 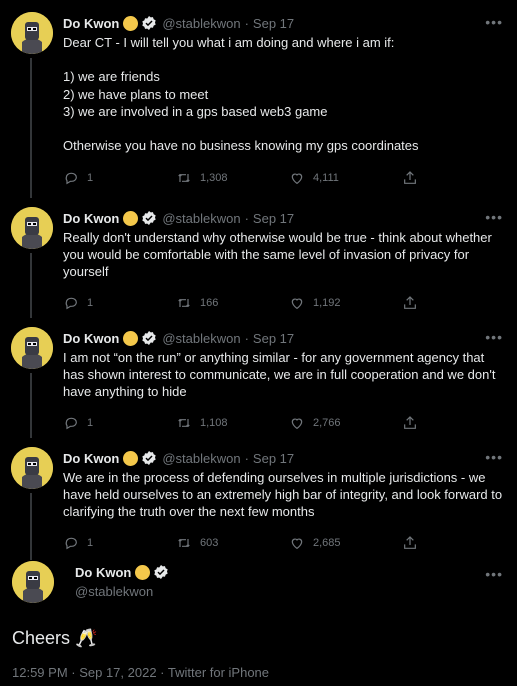 What do you see at coordinates (232, 178) in the screenshot?
I see `retweet-button: 1,308` at bounding box center [232, 178].